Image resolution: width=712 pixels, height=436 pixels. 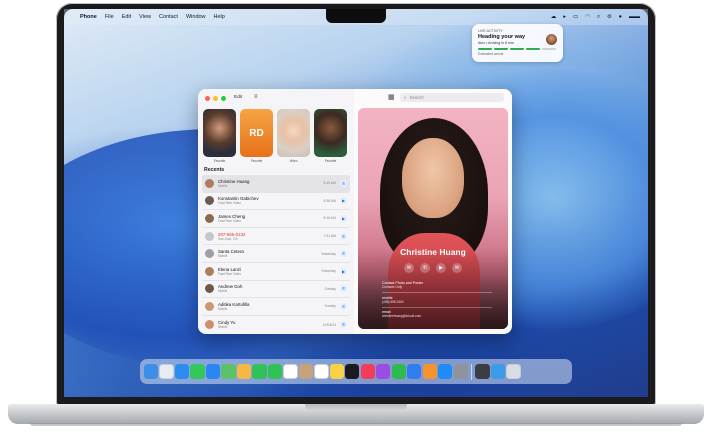 What do you see at coordinates (276, 219) in the screenshot?
I see `list-item: James Cheng FaceTime Video 8:16 AM ▶` at bounding box center [276, 219].